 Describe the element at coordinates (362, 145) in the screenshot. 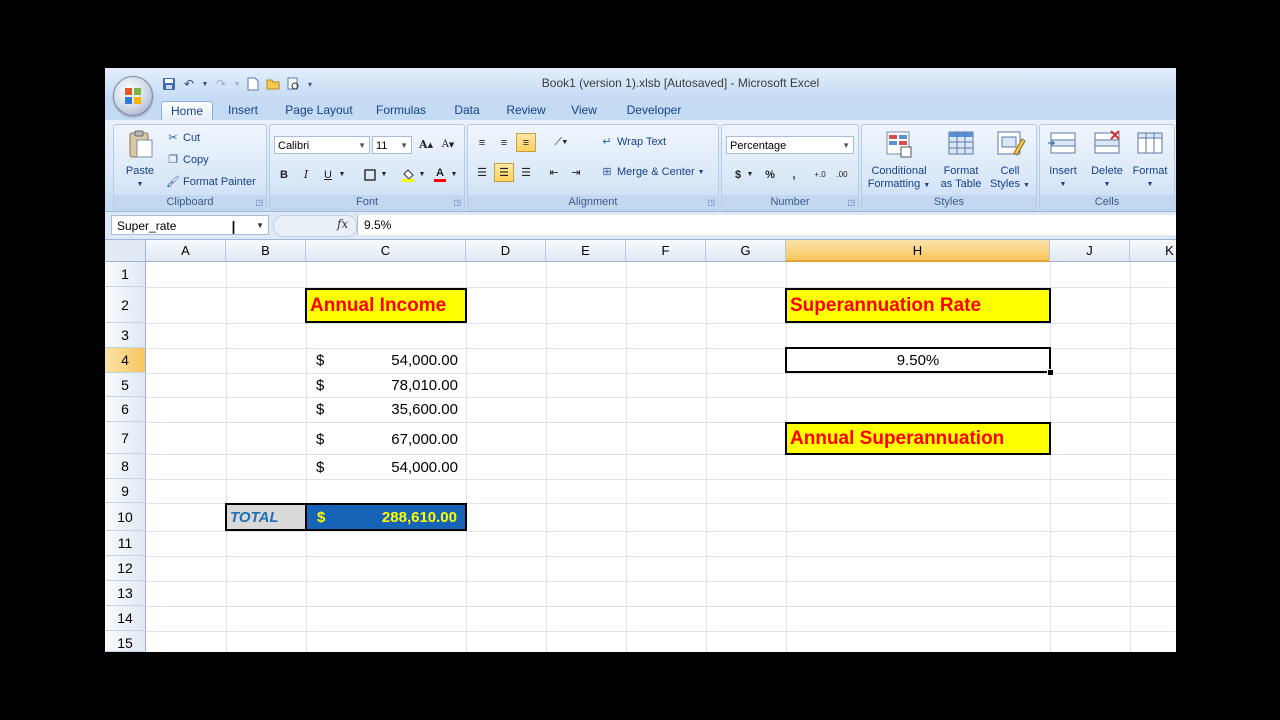

I see `chevron-down-icon: ▼` at that location.